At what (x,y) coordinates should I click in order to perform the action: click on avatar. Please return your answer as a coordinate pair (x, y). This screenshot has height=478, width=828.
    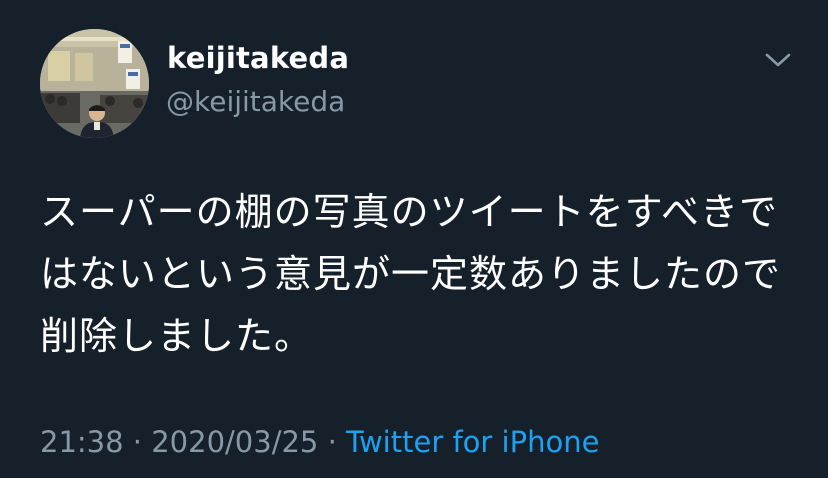
    Looking at the image, I should click on (94, 83).